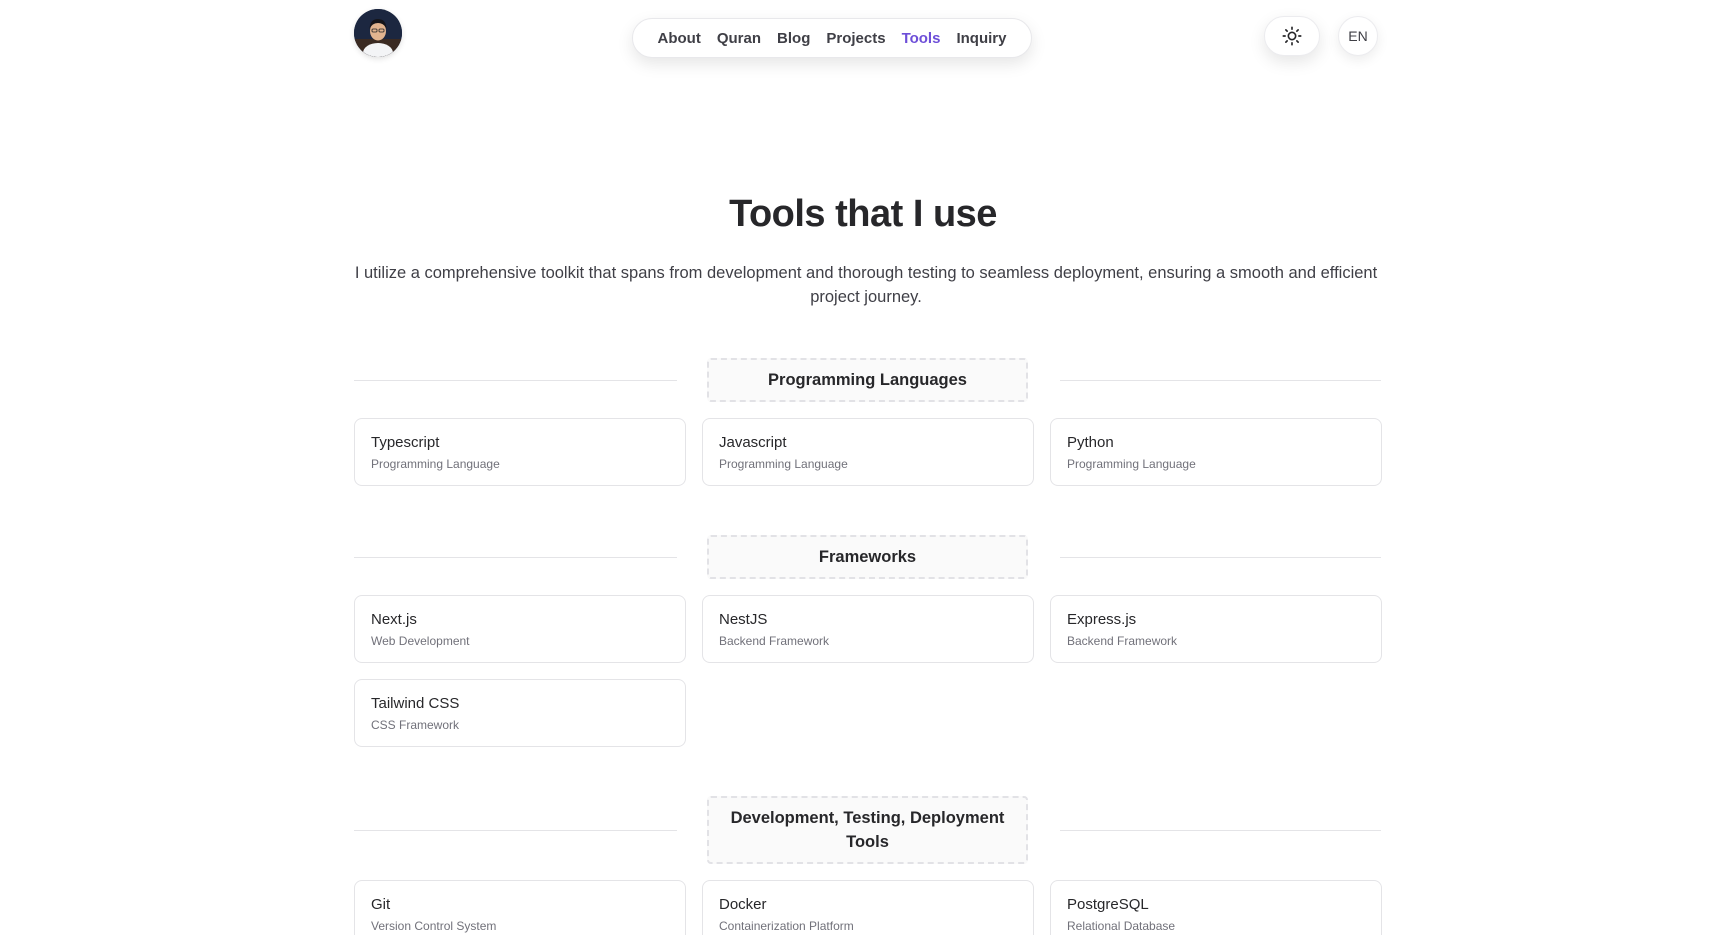  What do you see at coordinates (520, 452) in the screenshot?
I see `tool-card-typescript: Typescript Programming Language` at bounding box center [520, 452].